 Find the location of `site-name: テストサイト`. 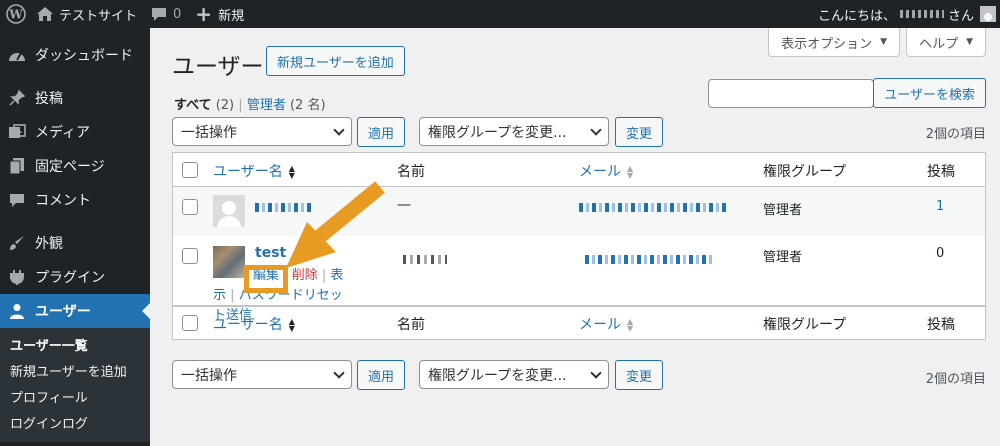

site-name: テストサイト is located at coordinates (98, 16).